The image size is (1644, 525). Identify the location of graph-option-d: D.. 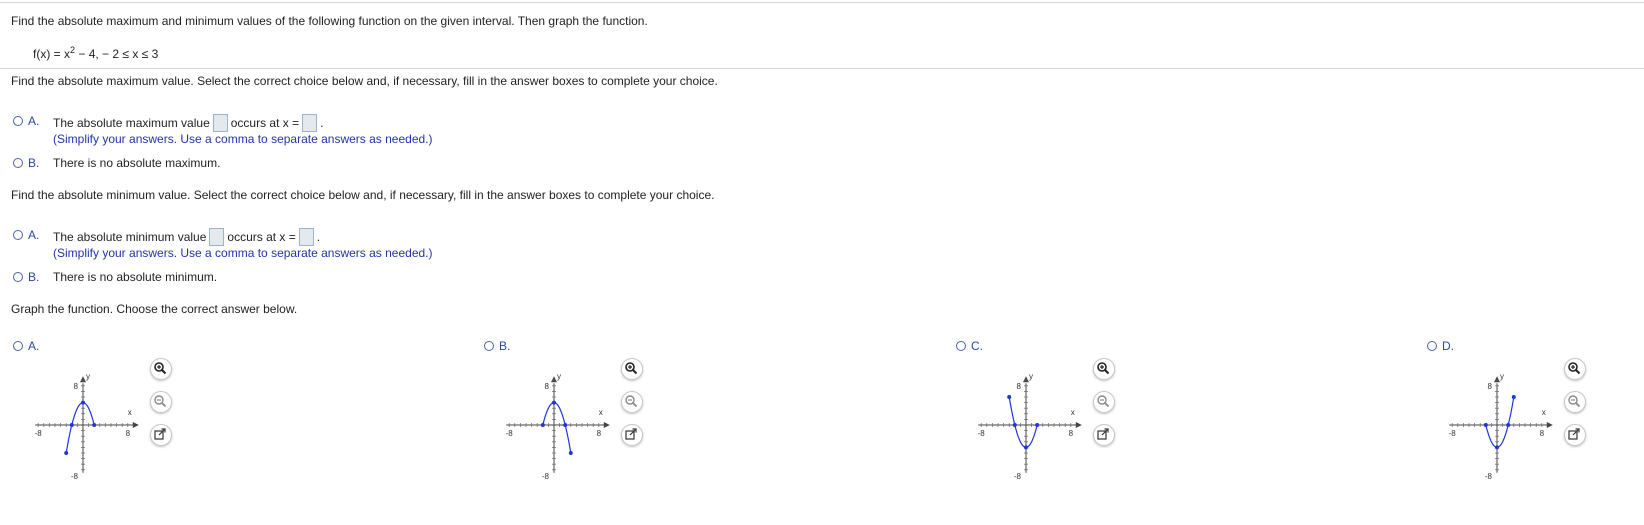
(1440, 346).